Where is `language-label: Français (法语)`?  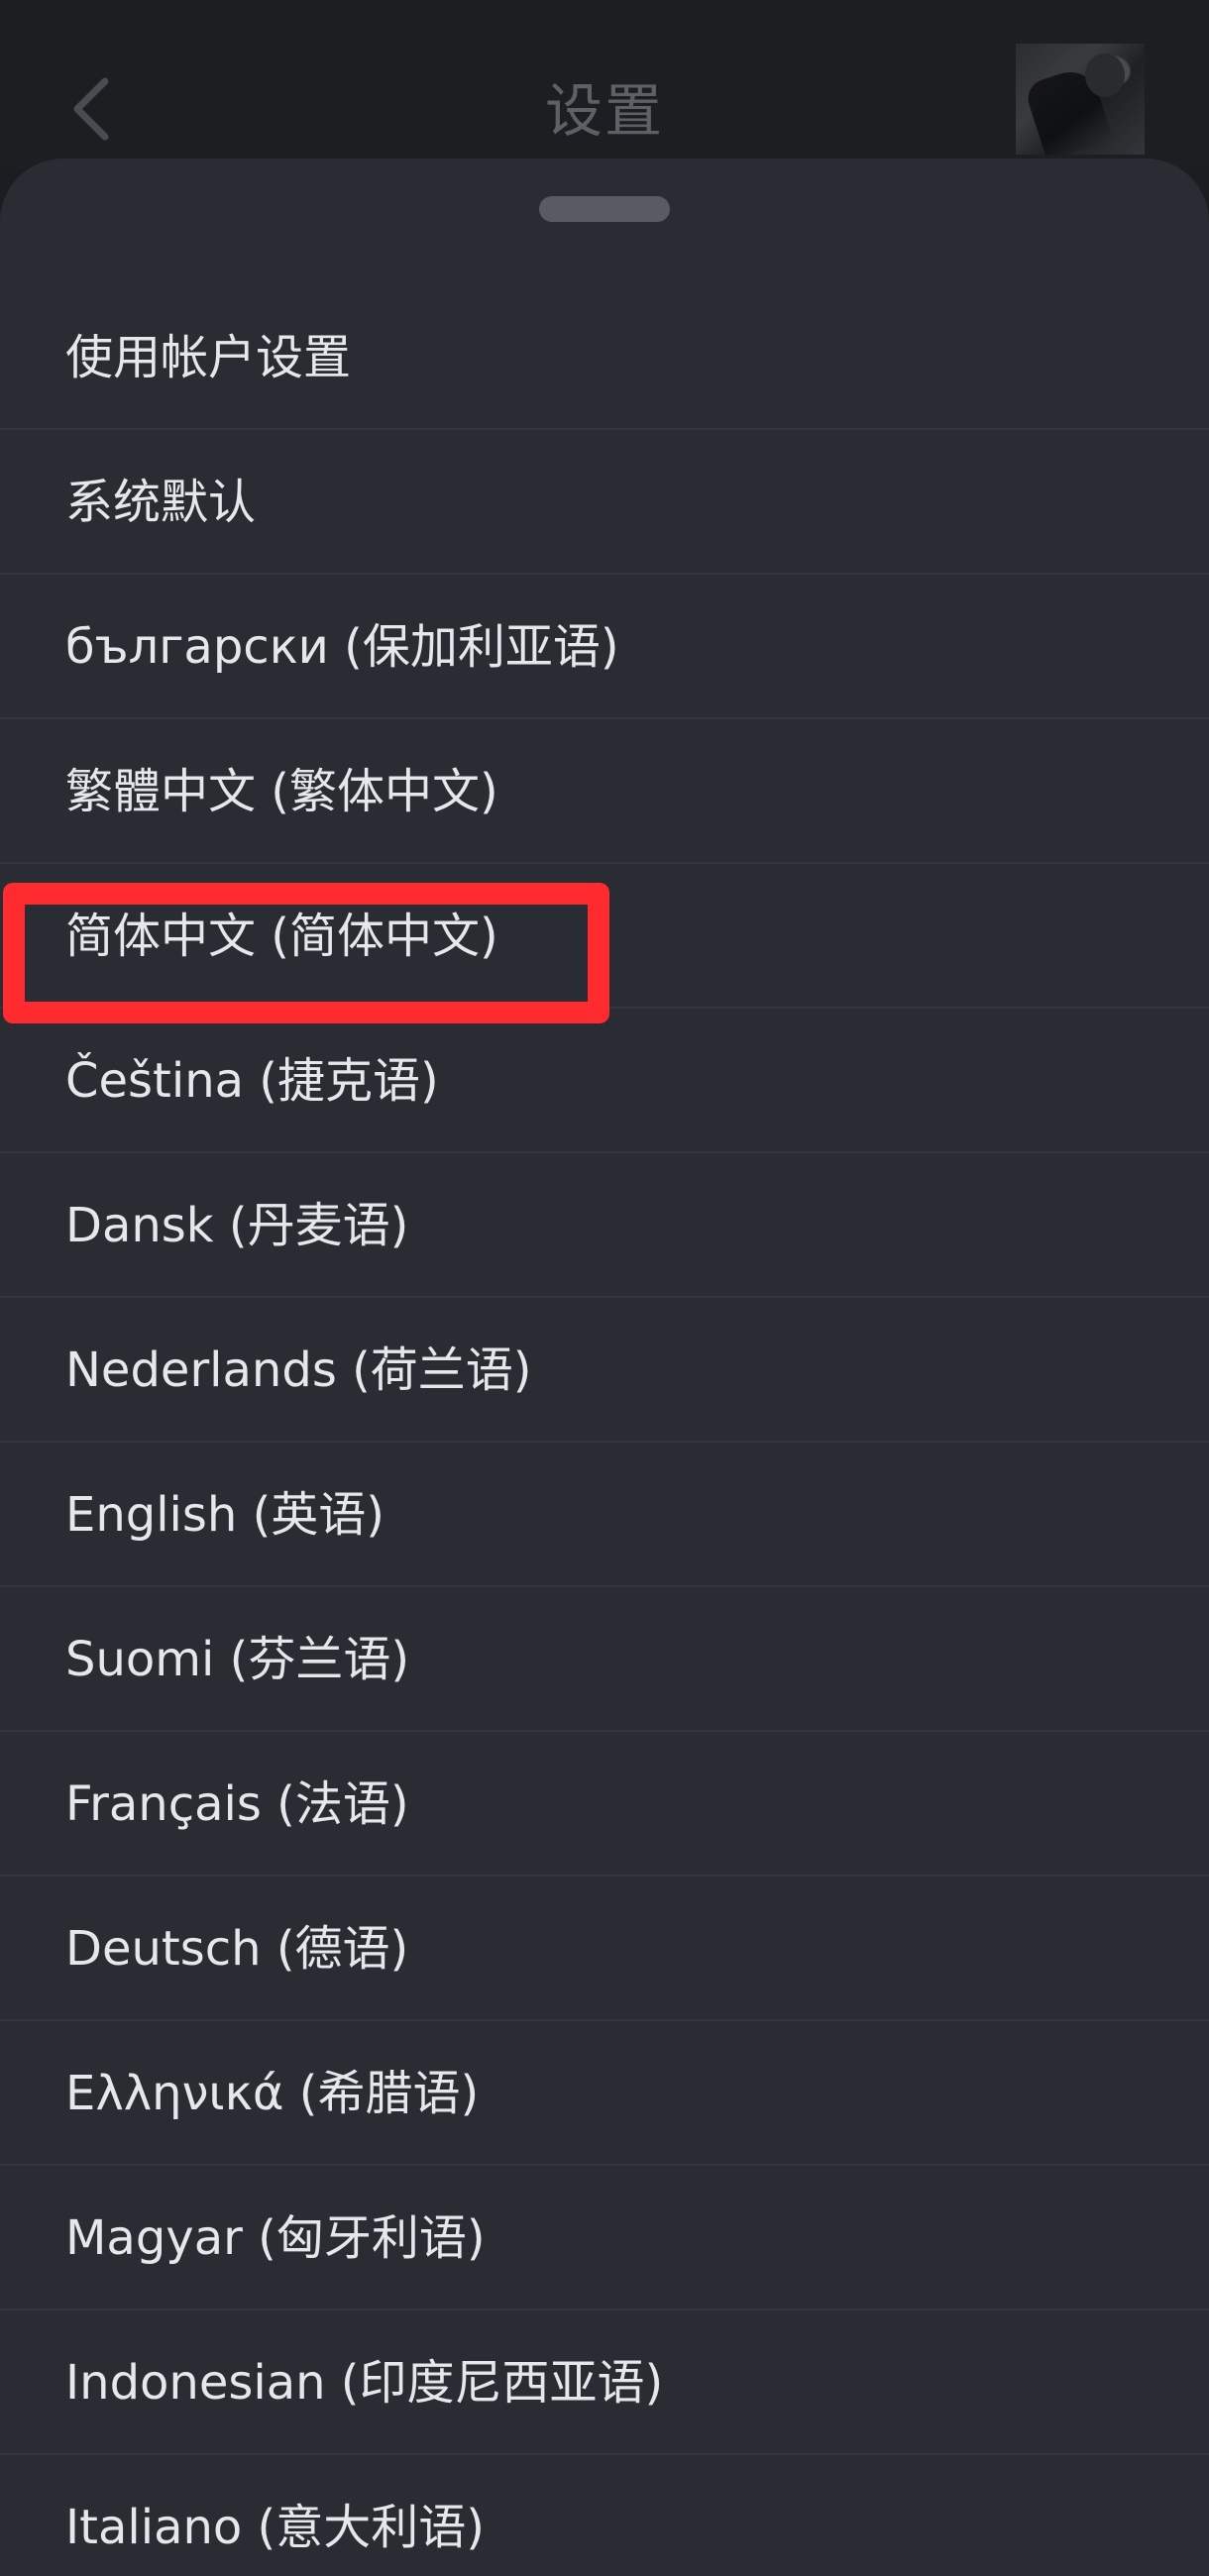 language-label: Français (法语) is located at coordinates (237, 1804).